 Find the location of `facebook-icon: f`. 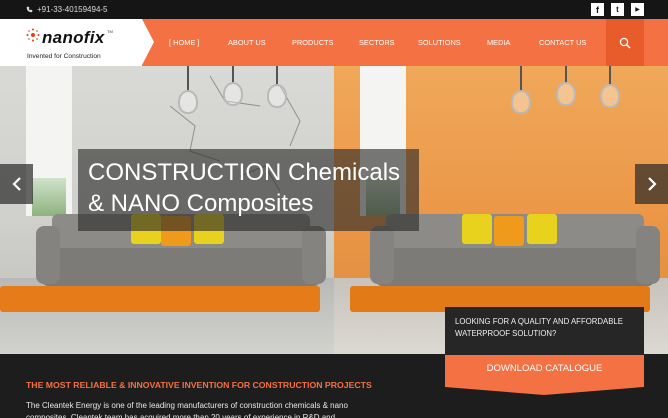

facebook-icon: f is located at coordinates (597, 9).